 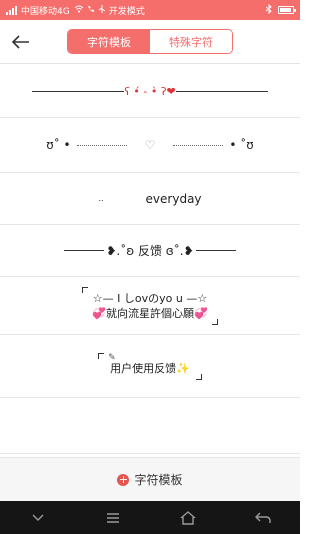 I want to click on tab-special-chars: 特殊字符, so click(x=191, y=41).